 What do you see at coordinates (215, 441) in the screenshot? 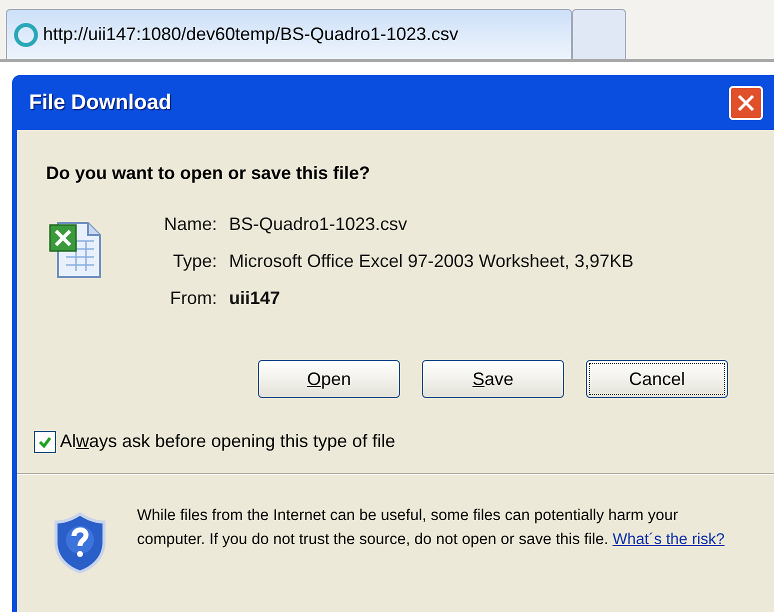
I see `always-ask-checkbox: Always ask before opening this type of file` at bounding box center [215, 441].